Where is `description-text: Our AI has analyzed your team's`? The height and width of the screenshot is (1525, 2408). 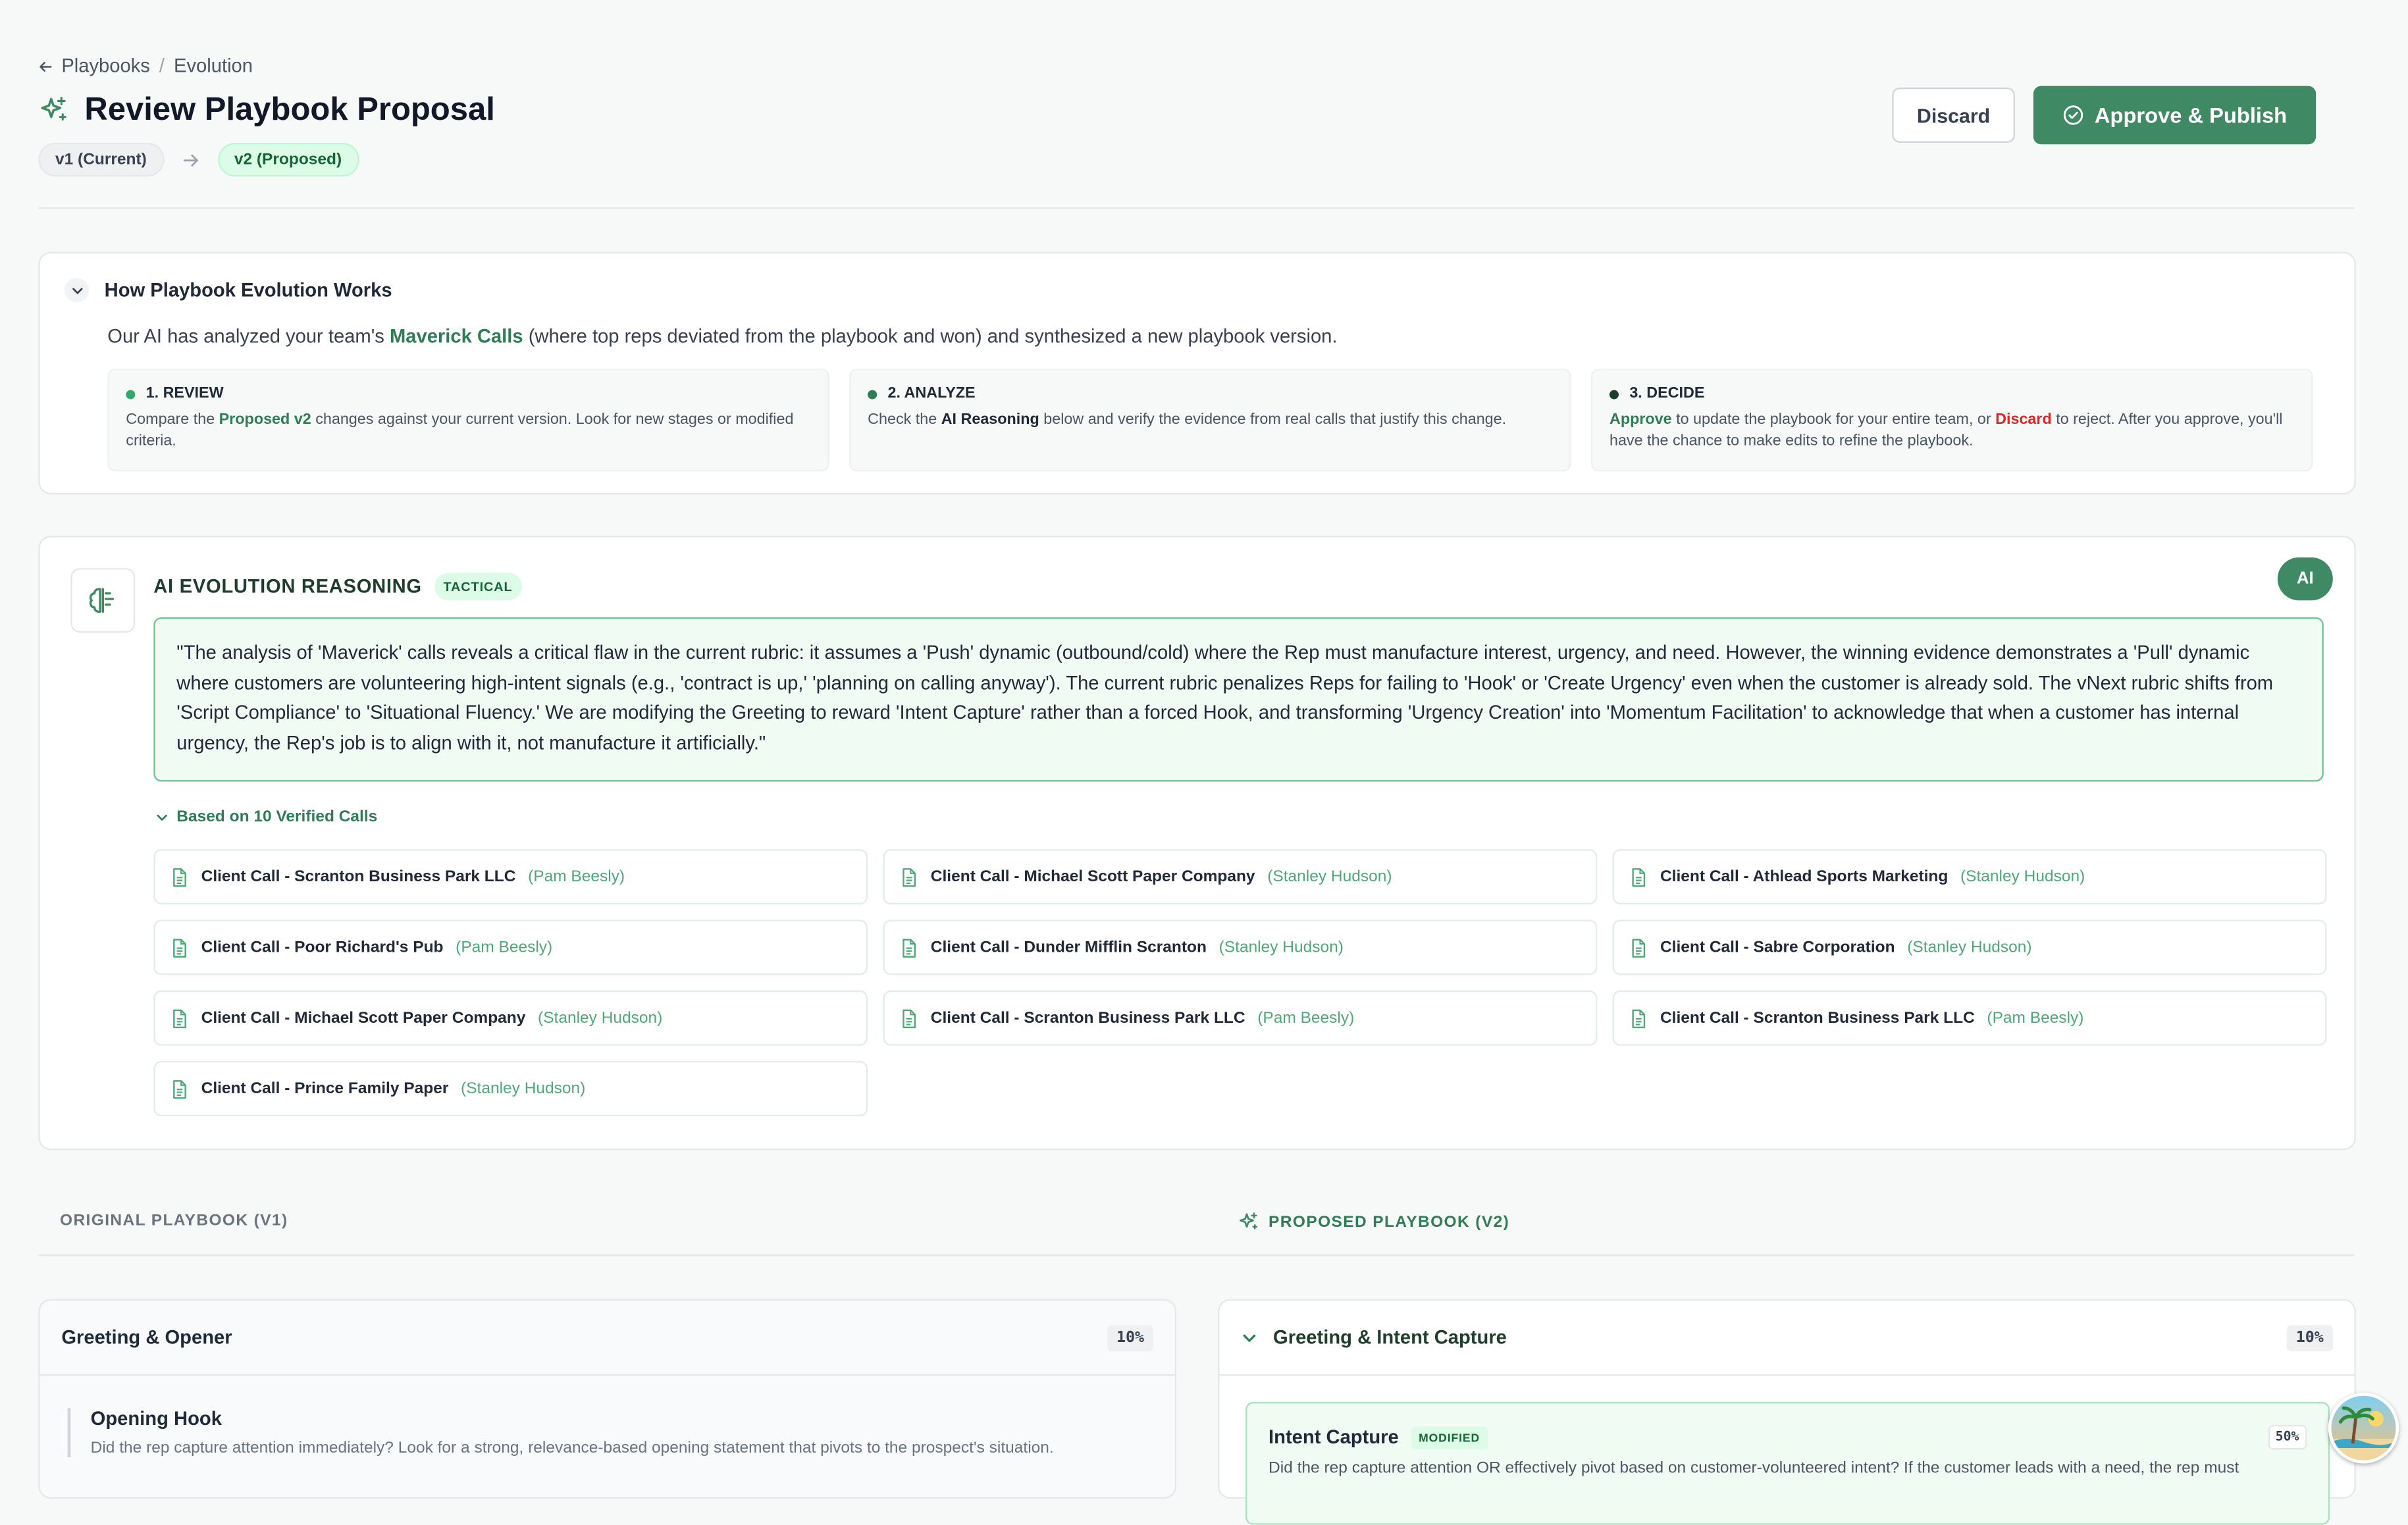
description-text: Our AI has analyzed your team's is located at coordinates (249, 336).